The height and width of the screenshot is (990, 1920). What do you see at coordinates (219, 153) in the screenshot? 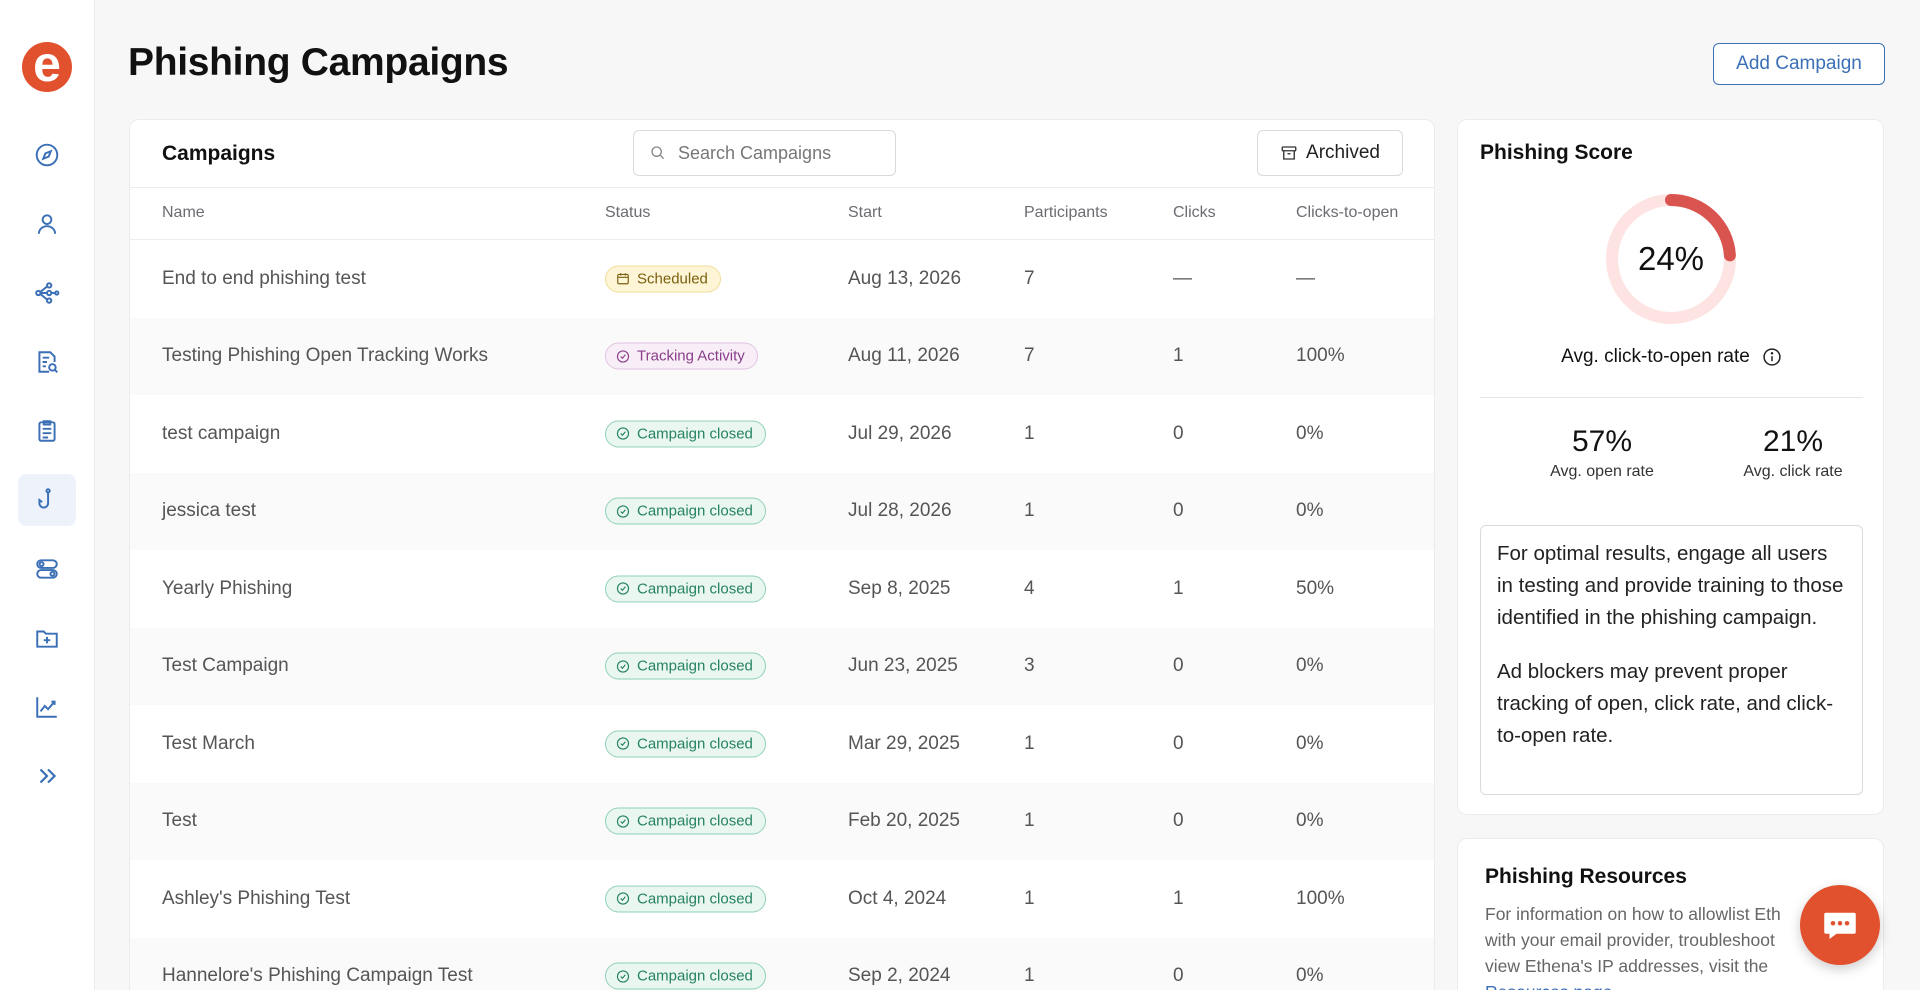
I see `campaigns-title: Campaigns` at bounding box center [219, 153].